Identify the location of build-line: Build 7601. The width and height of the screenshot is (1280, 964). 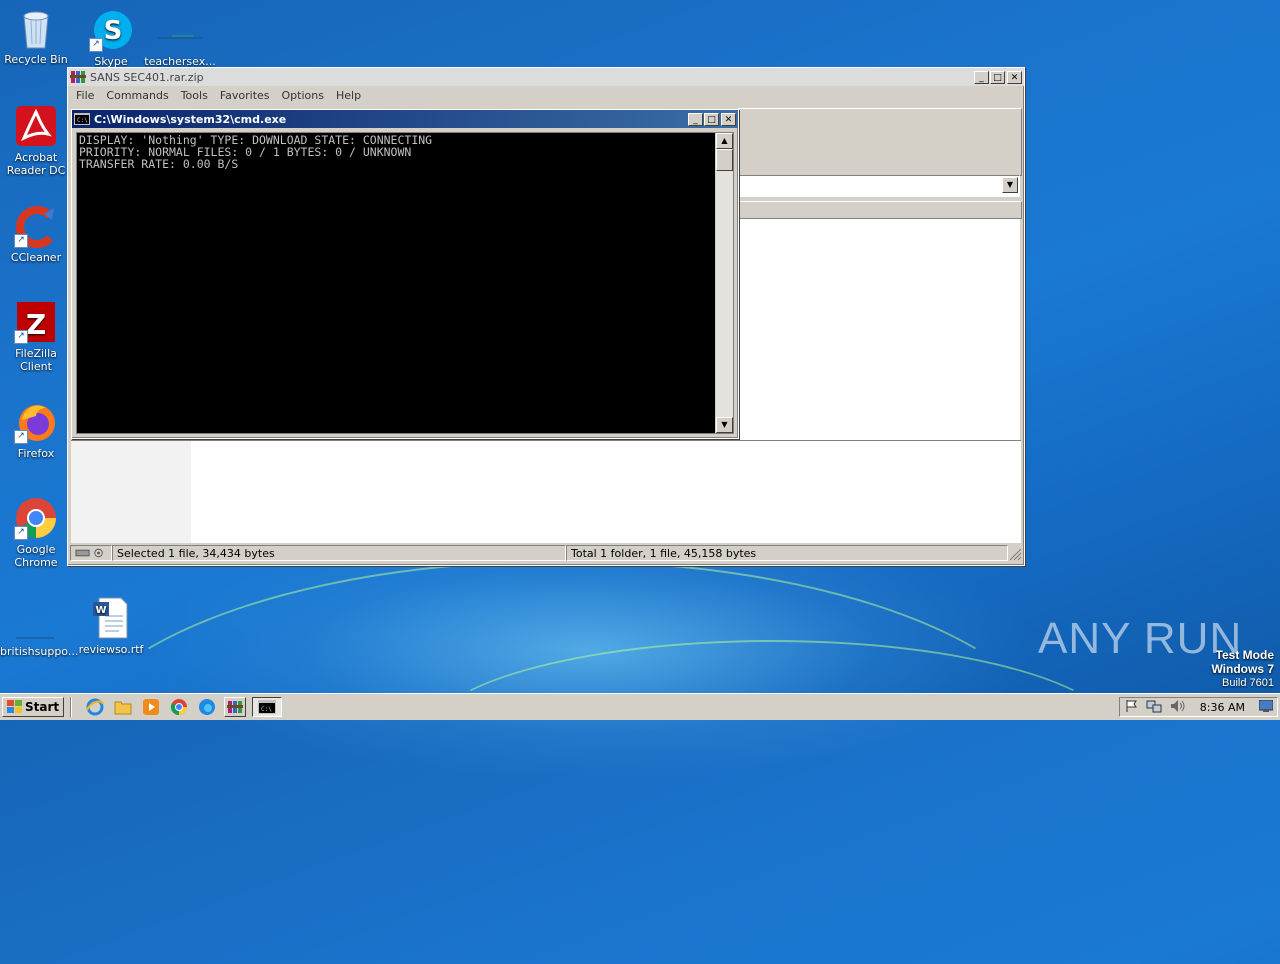
(1248, 683).